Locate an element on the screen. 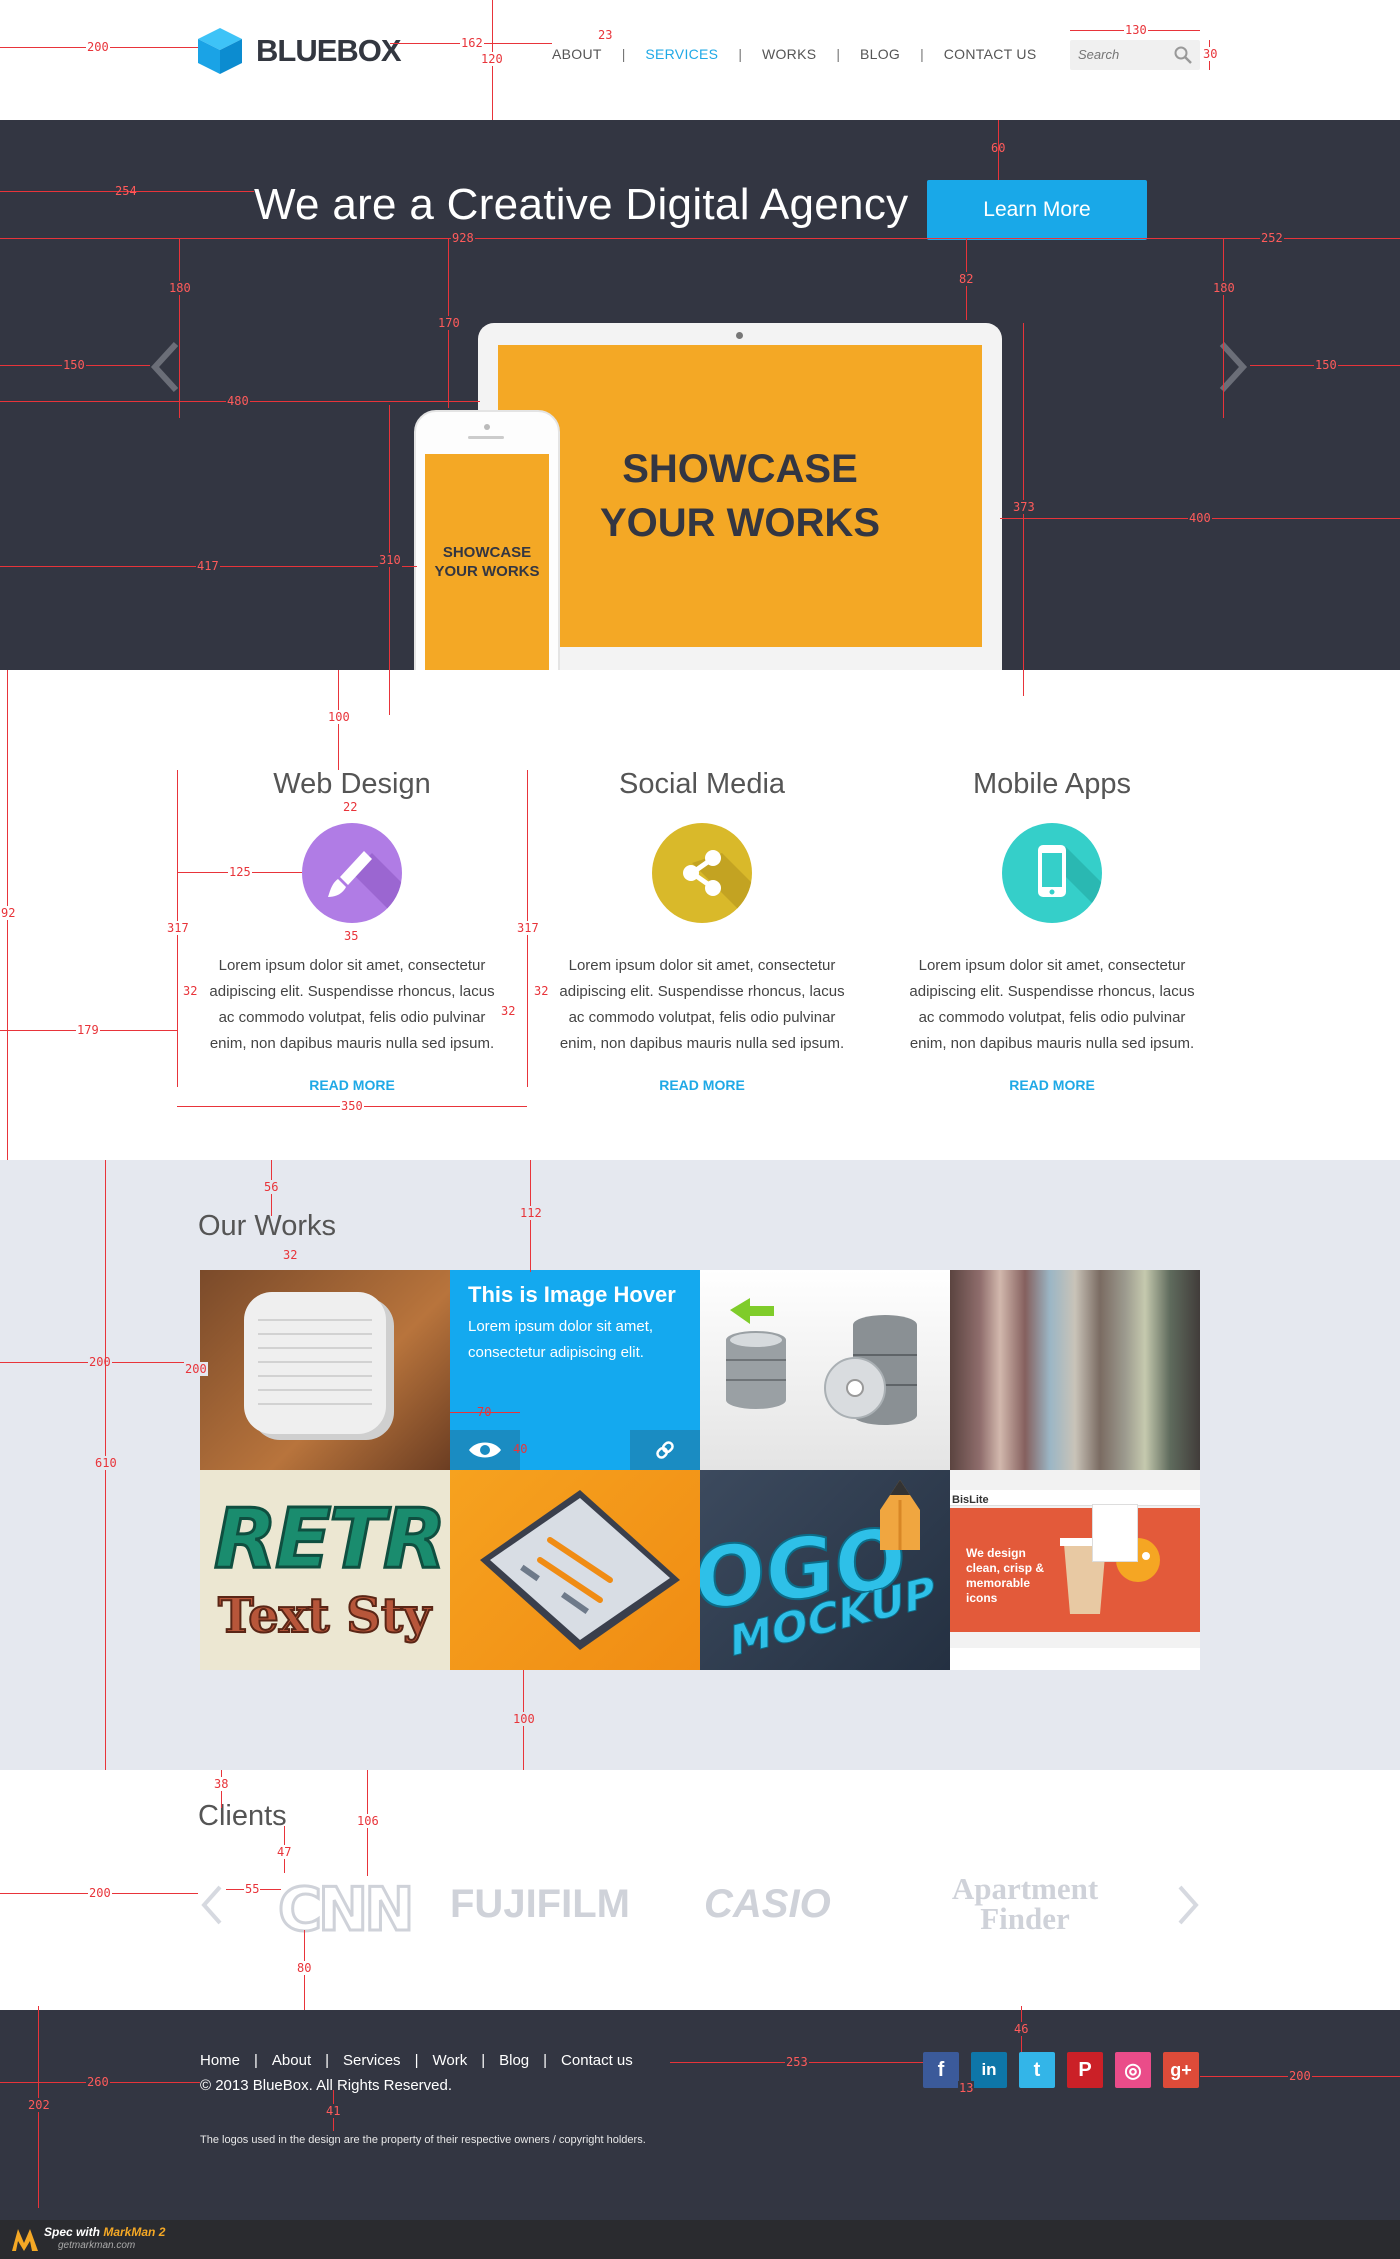 The image size is (1400, 2259). markman-url: getmarkman.com is located at coordinates (97, 2245).